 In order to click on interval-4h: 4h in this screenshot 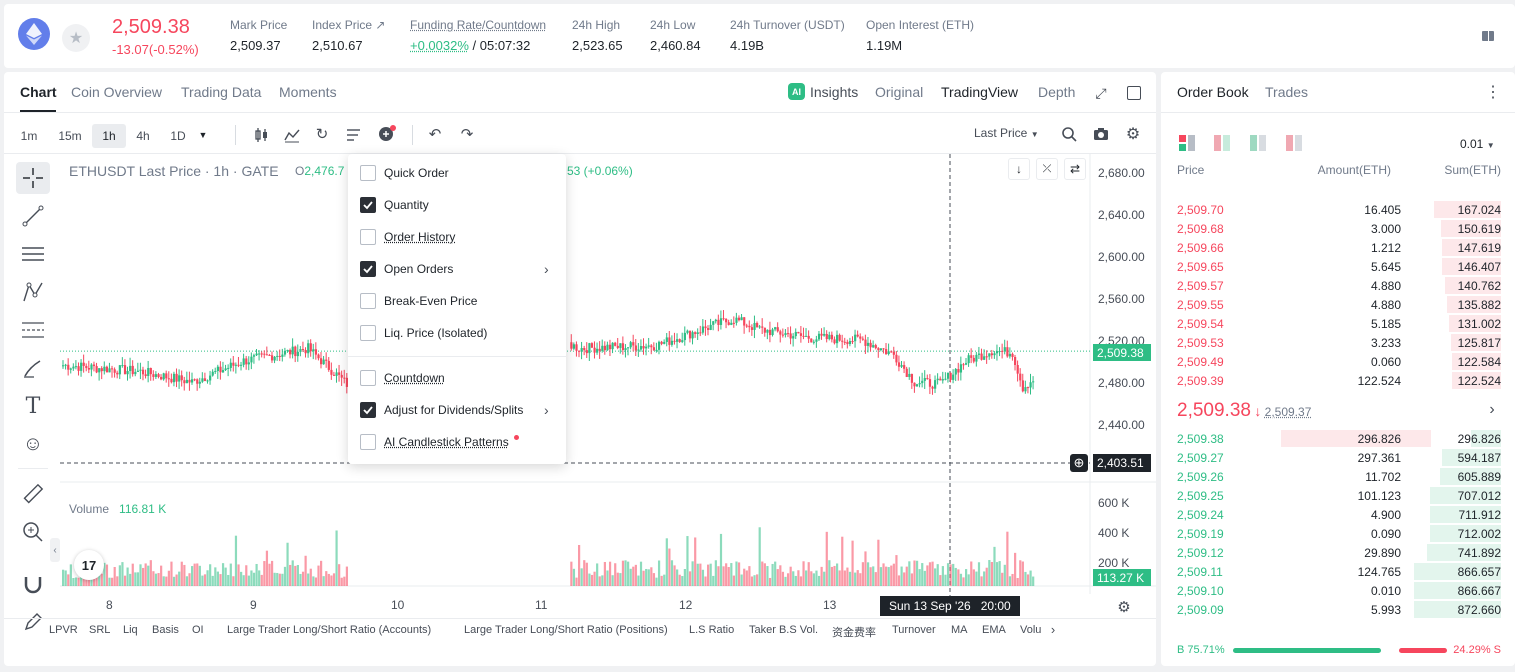, I will do `click(143, 136)`.